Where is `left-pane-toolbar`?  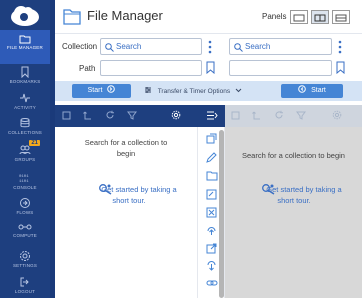
left-pane-toolbar is located at coordinates (126, 116).